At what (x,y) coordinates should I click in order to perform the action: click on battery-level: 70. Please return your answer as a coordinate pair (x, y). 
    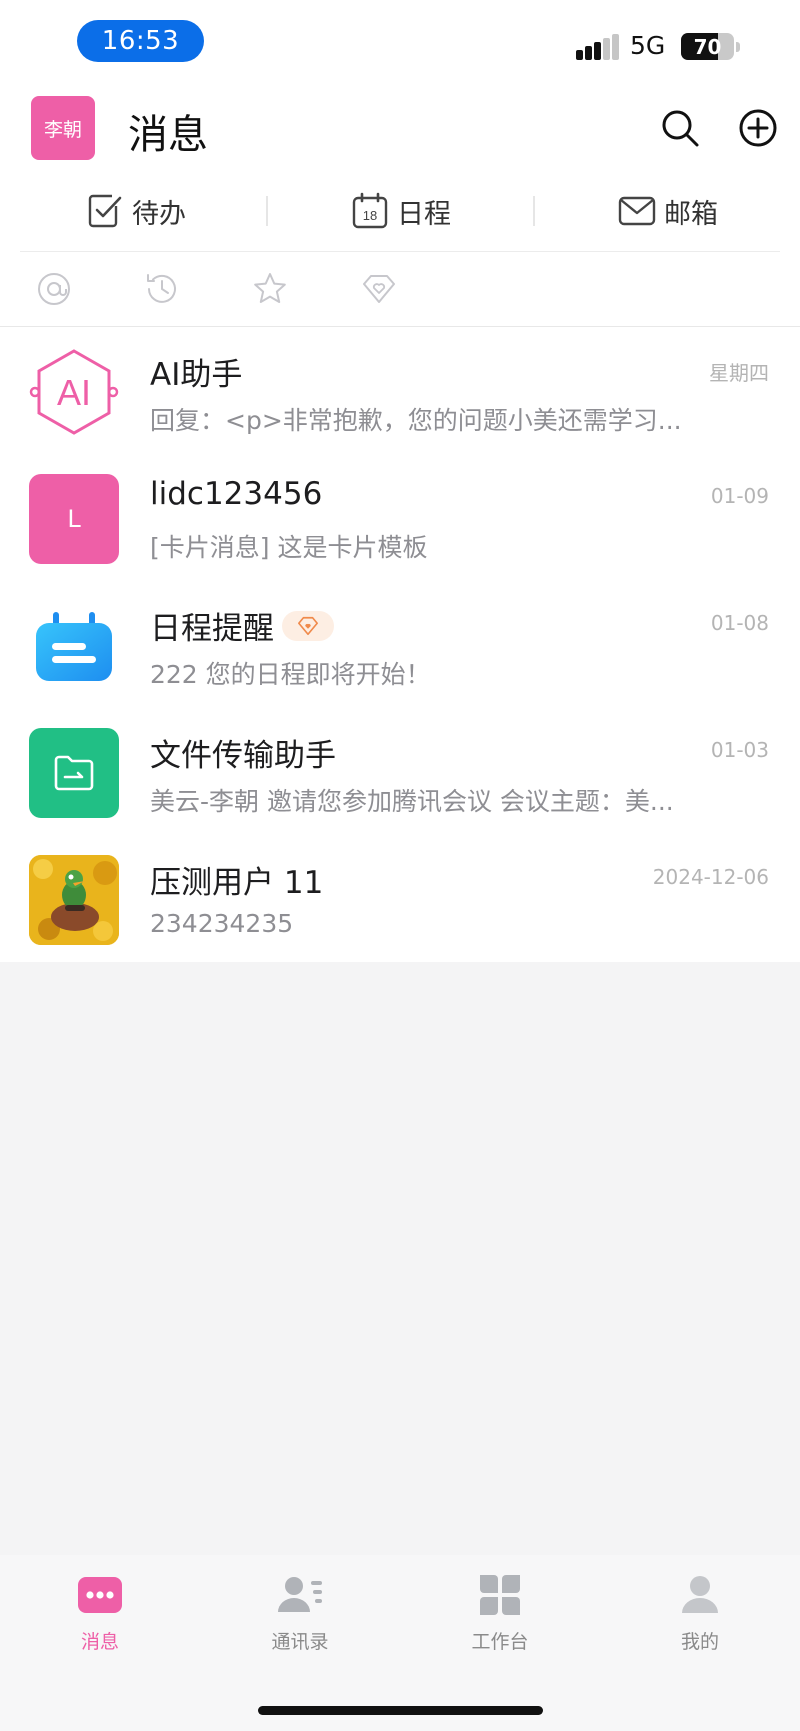
    Looking at the image, I should click on (707, 46).